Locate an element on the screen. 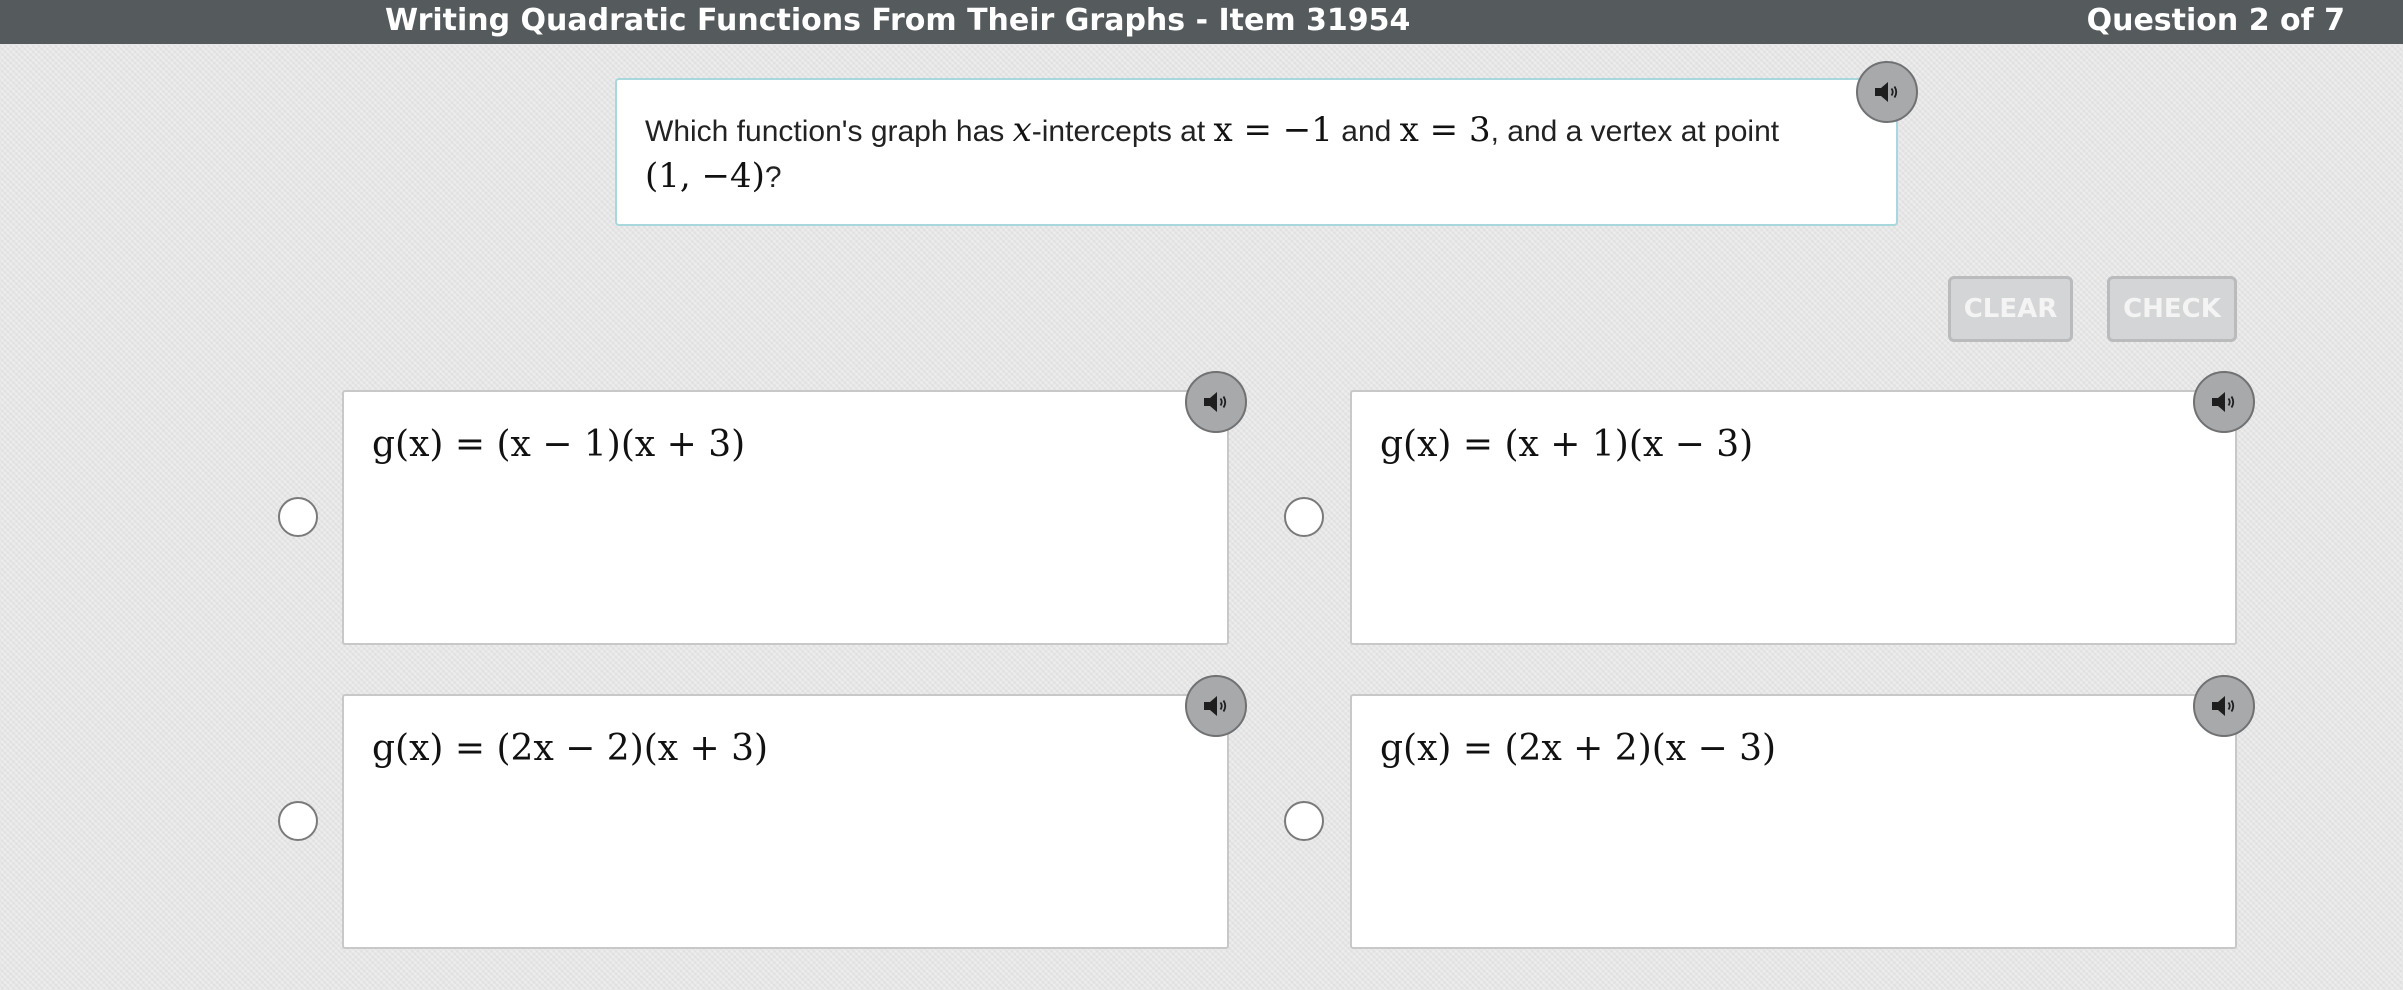 This screenshot has width=2403, height=990. question-audio-button is located at coordinates (1887, 92).